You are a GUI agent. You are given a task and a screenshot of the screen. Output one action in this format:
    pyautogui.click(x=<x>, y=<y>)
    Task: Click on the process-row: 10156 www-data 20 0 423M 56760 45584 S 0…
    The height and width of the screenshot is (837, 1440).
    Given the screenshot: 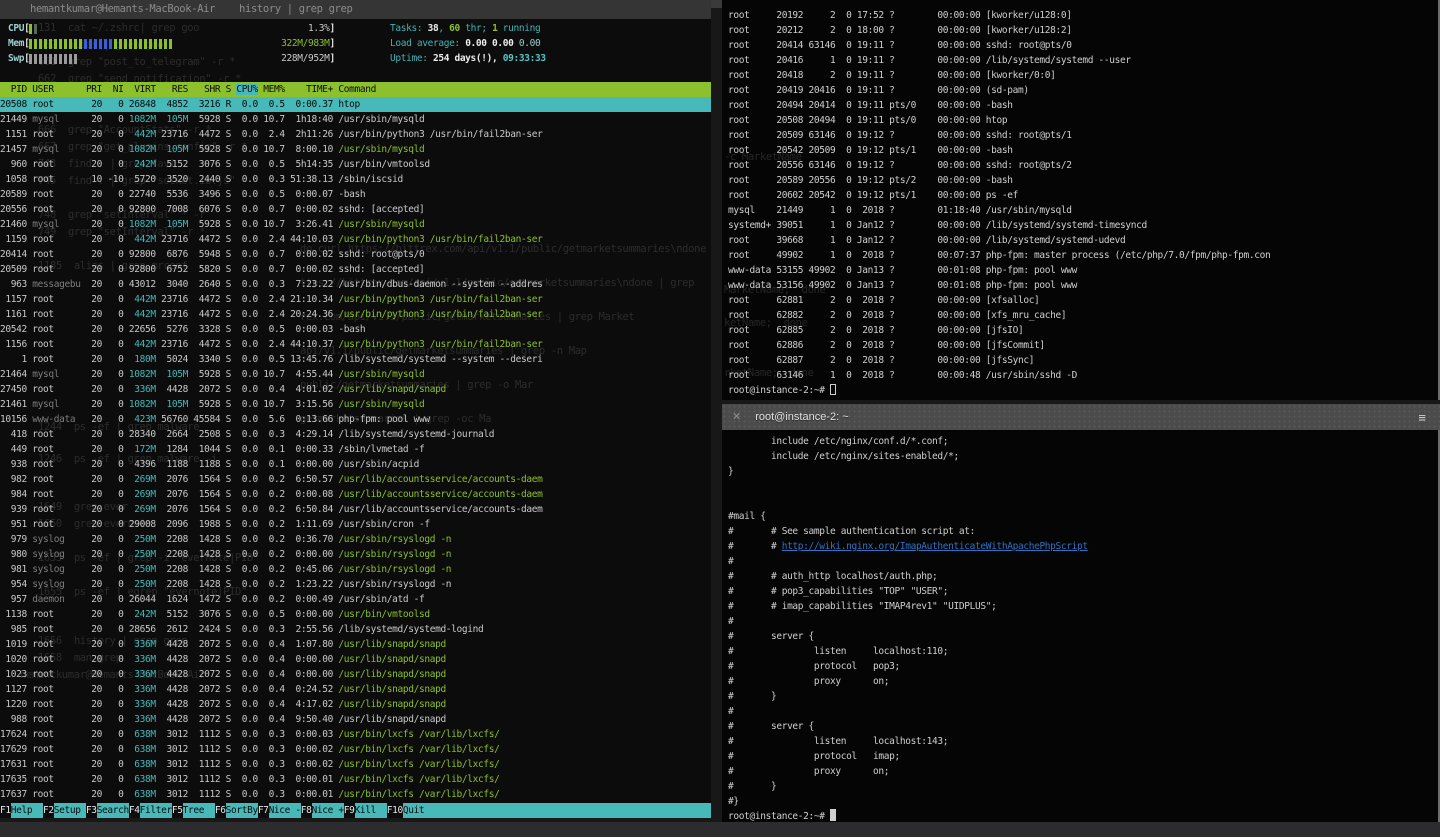 What is the action you would take?
    pyautogui.click(x=355, y=419)
    